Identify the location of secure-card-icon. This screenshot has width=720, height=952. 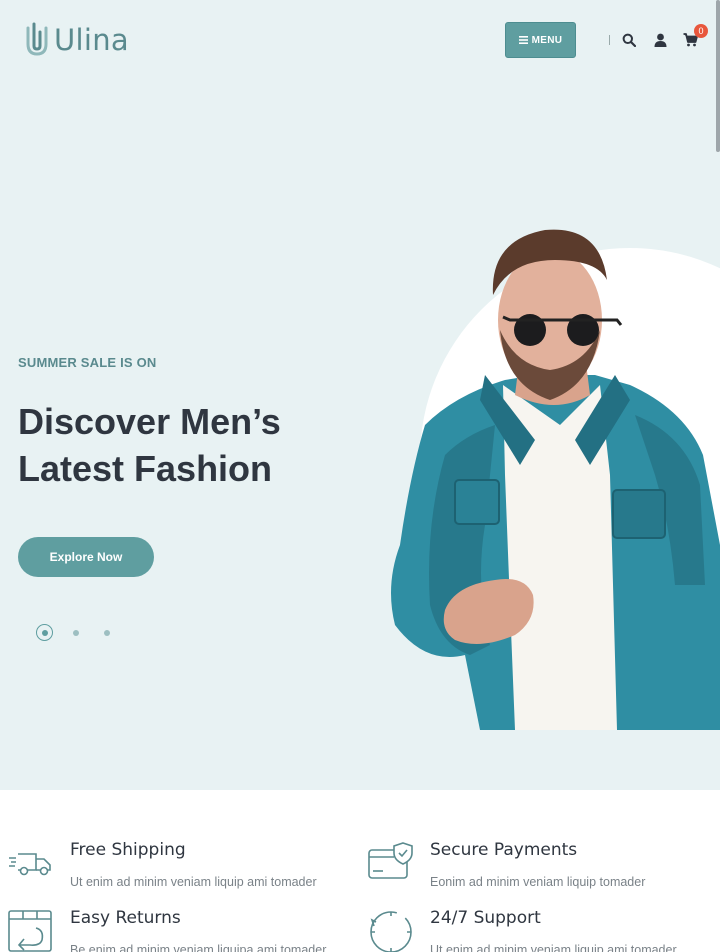
(390, 860).